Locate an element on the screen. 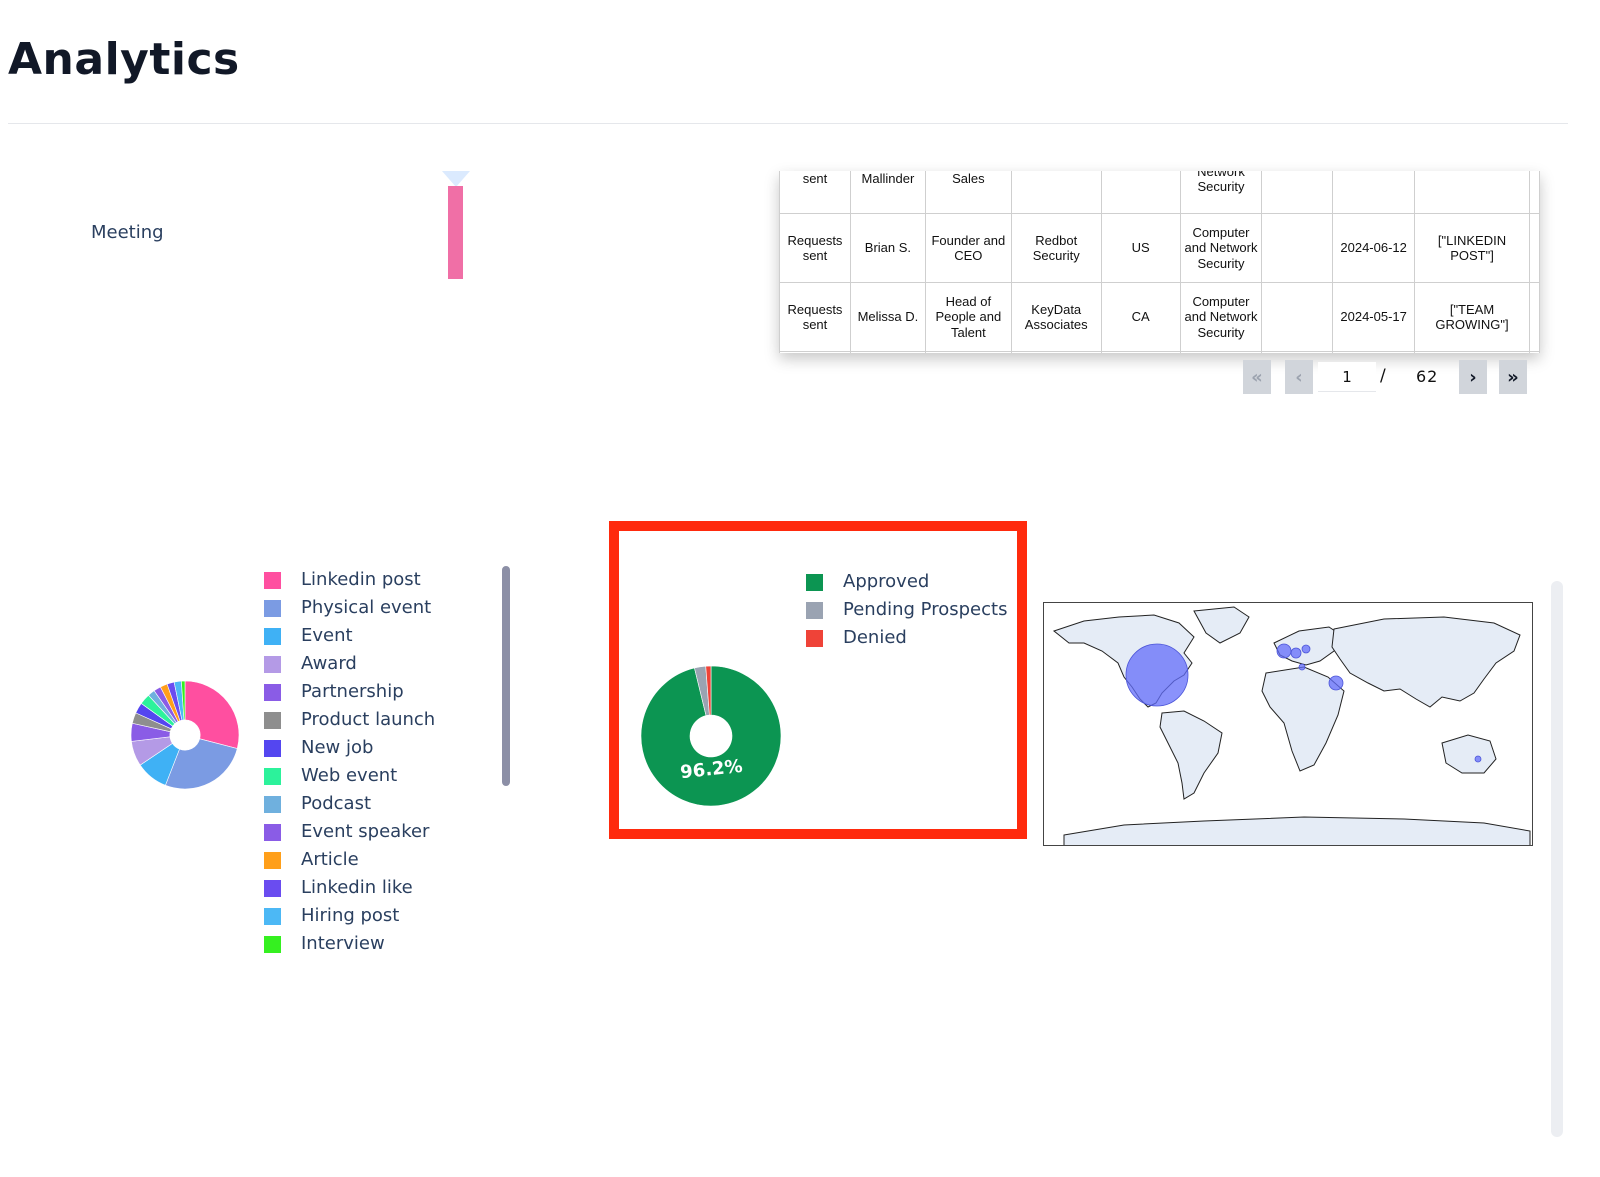 Image resolution: width=1600 pixels, height=1177 pixels. legend-label: Event speaker is located at coordinates (365, 831).